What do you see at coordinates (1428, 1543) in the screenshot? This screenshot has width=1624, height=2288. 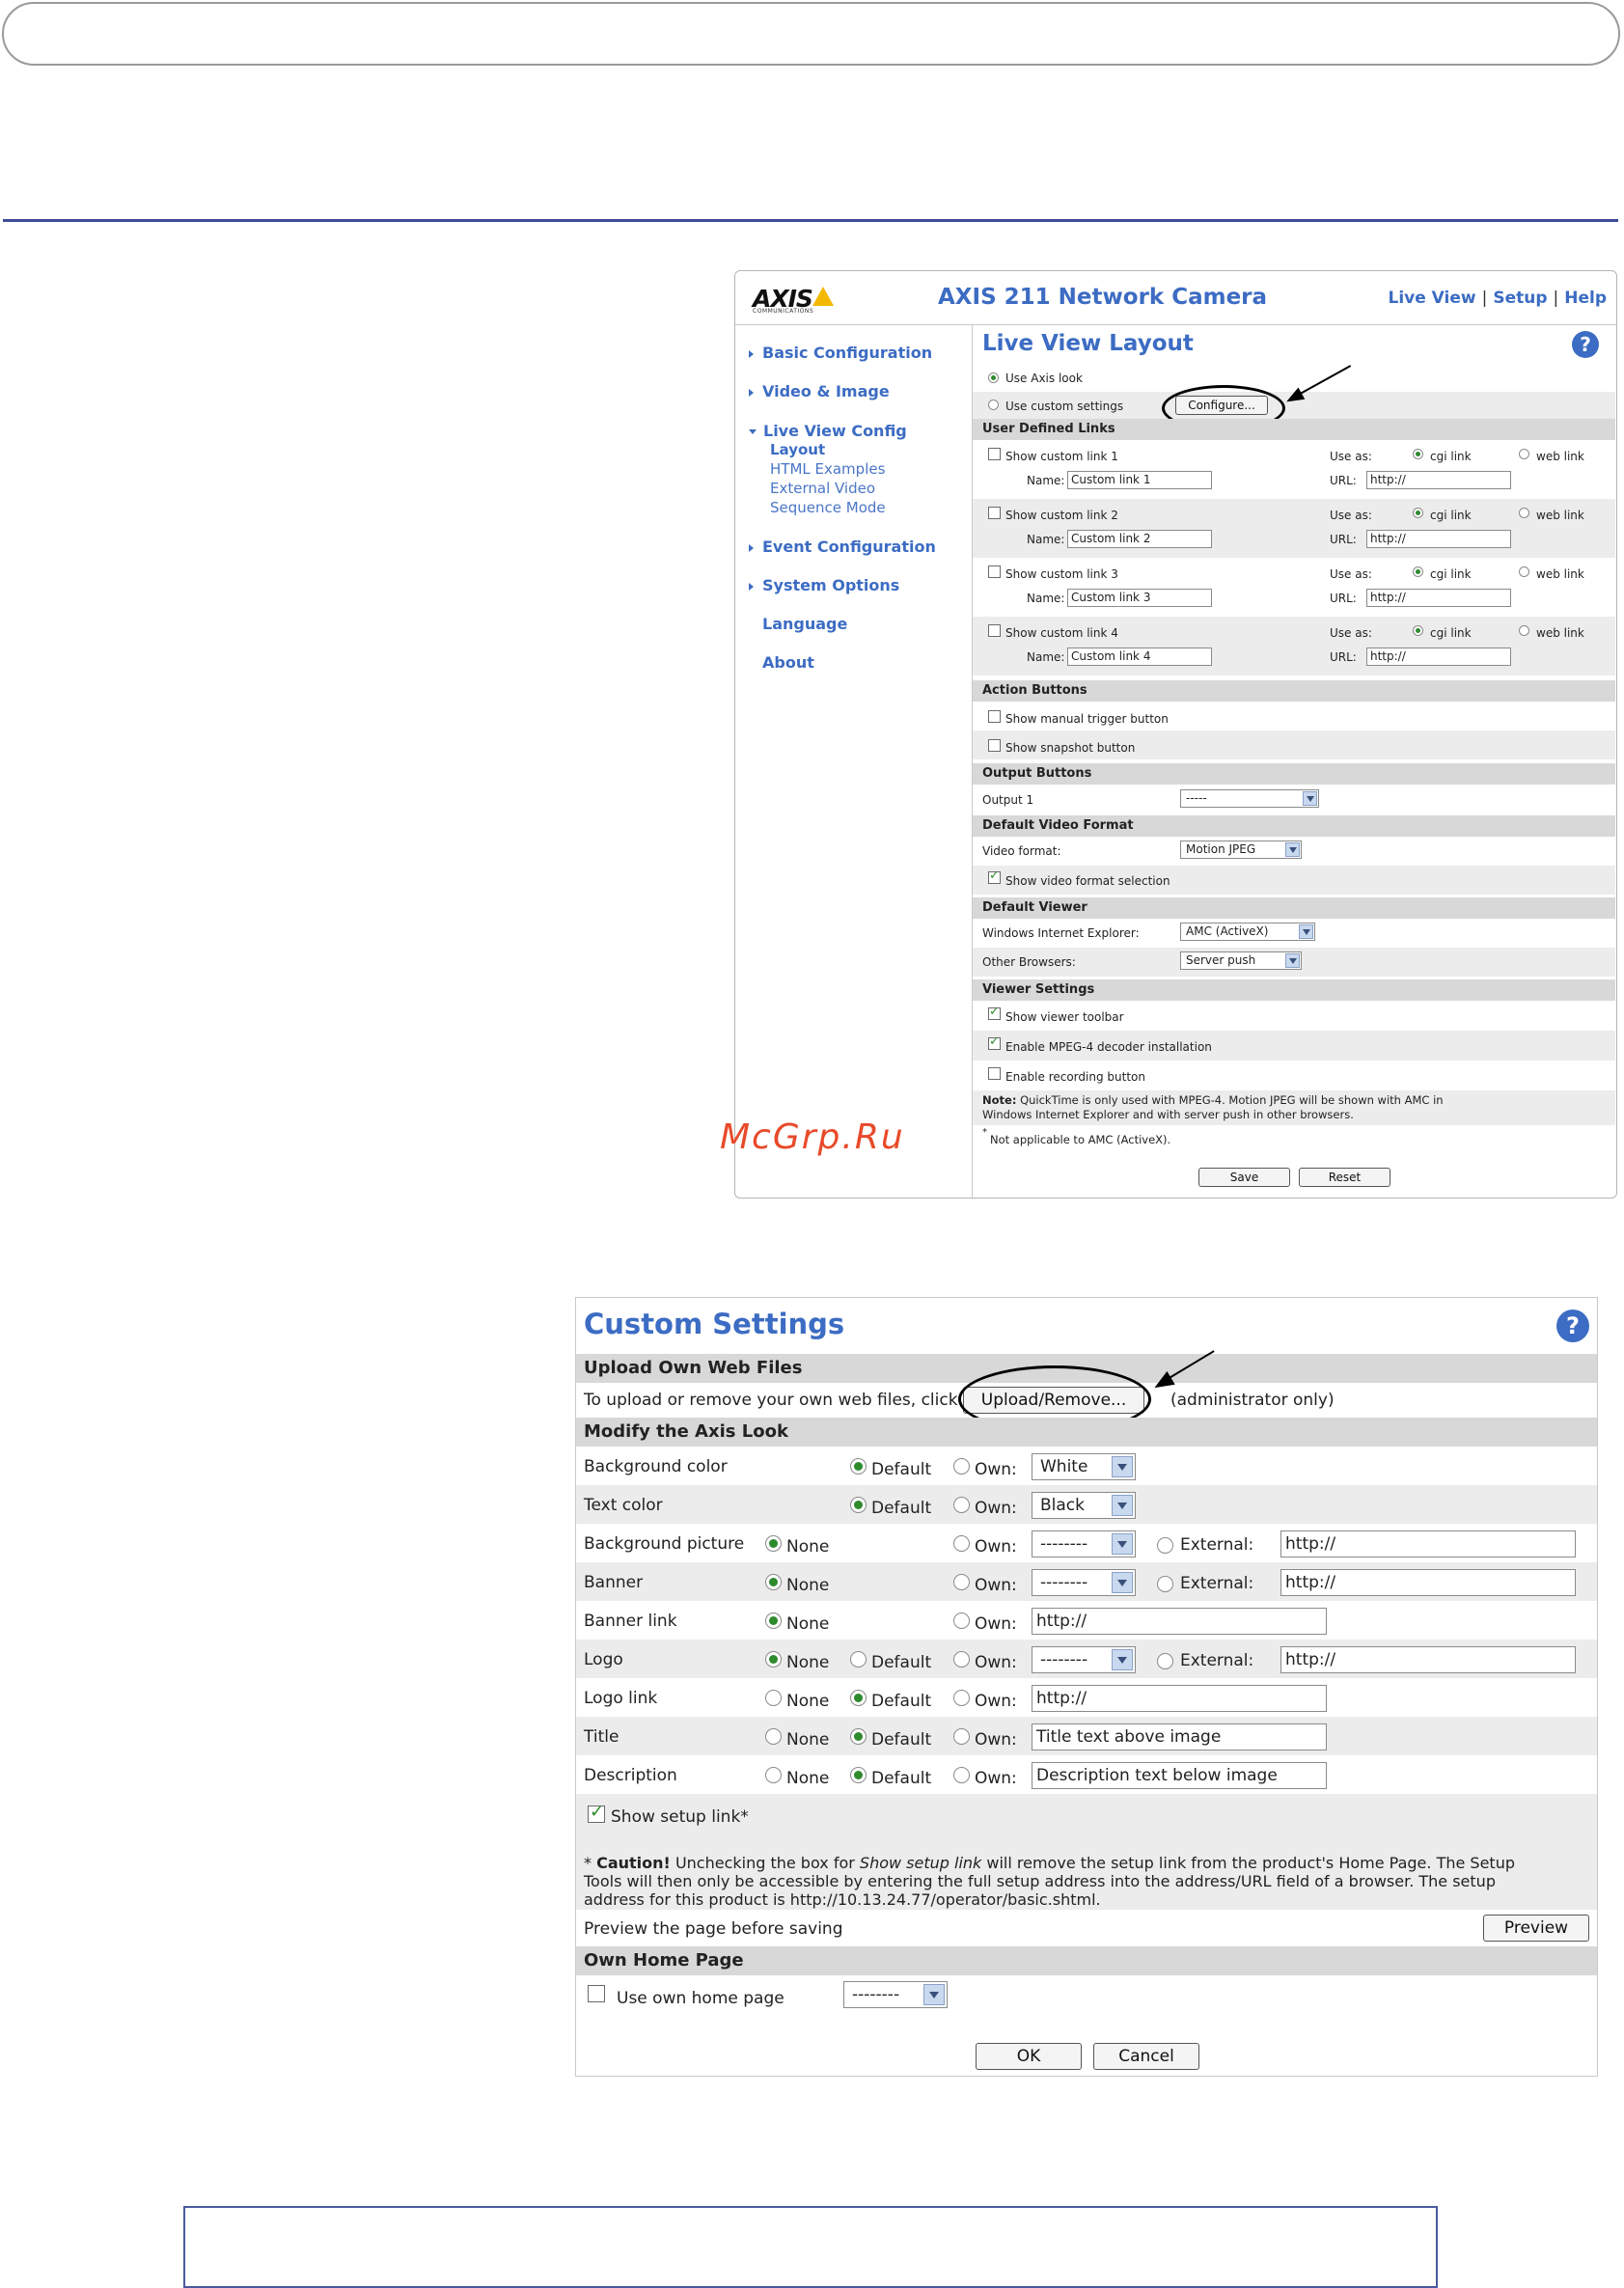 I see `bg-picture-external-input: http://` at bounding box center [1428, 1543].